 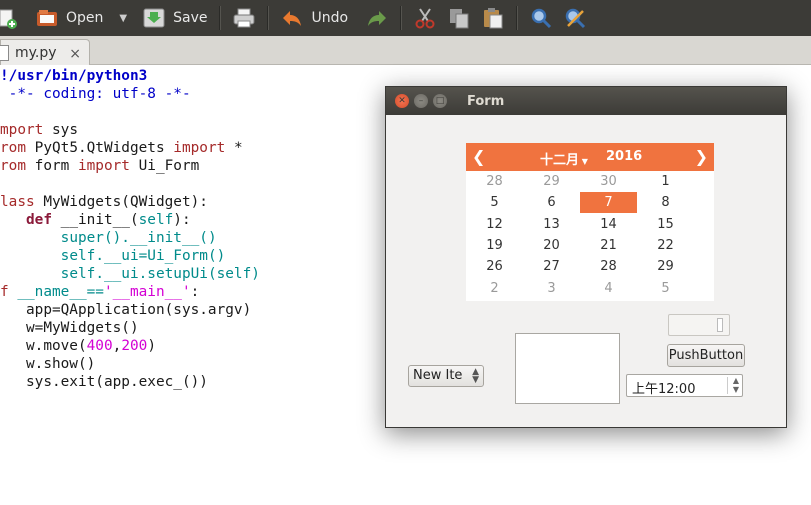 I want to click on push-button: PushButton, so click(x=706, y=355).